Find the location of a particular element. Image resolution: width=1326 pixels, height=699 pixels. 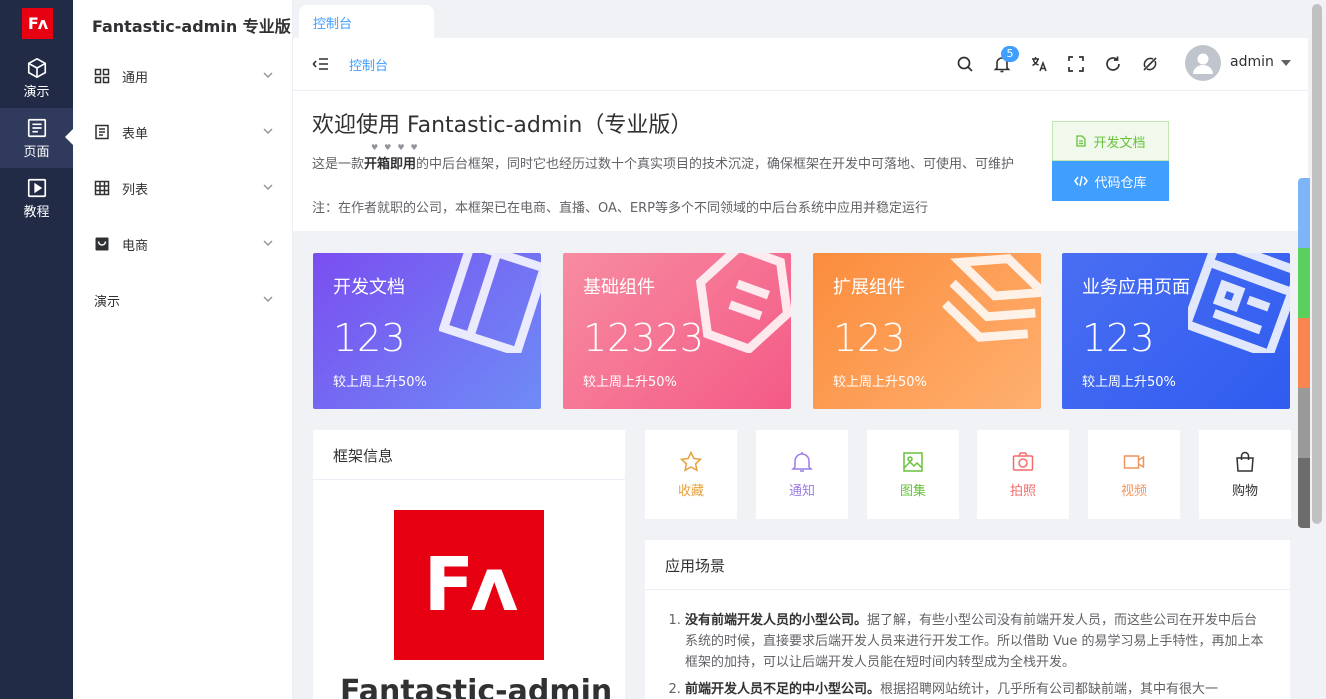

scene-heading: 没有前端开发人员的小型公司。 is located at coordinates (776, 620).